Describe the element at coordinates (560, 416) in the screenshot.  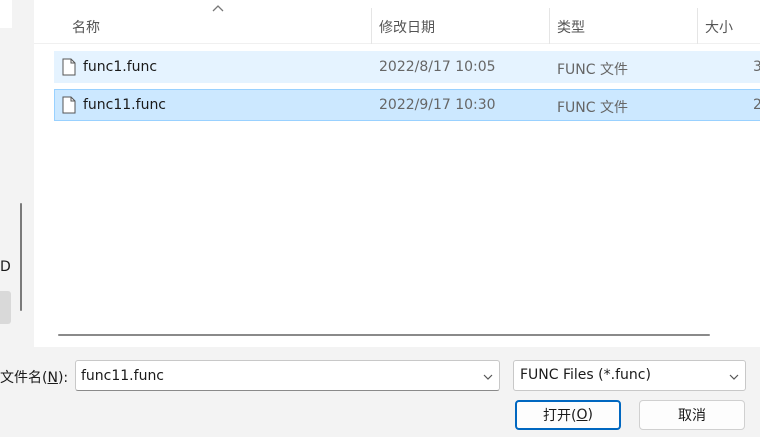
I see `open-button-label: 打开(` at that location.